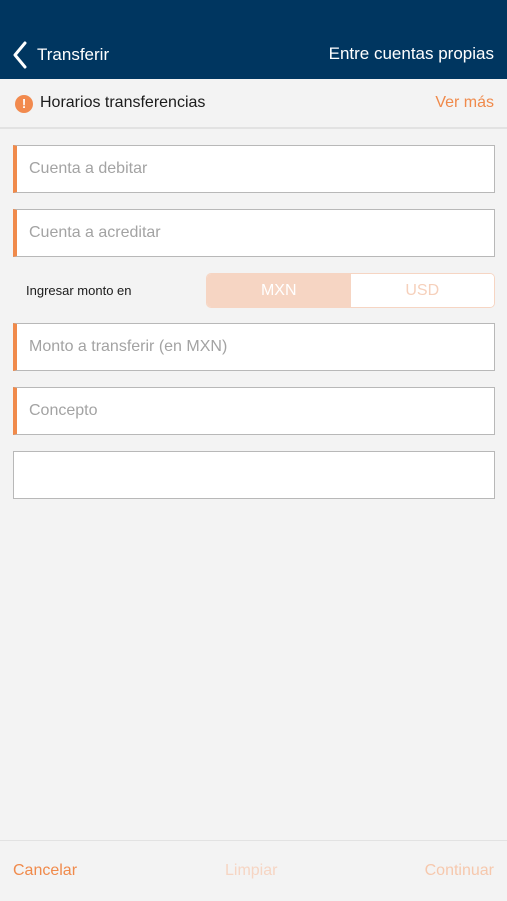  Describe the element at coordinates (73, 54) in the screenshot. I see `back-label: Transferir` at that location.